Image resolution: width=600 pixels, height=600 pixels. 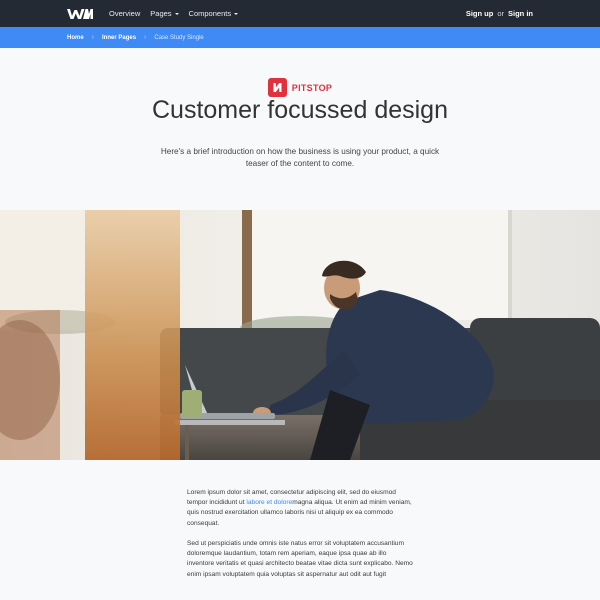 What do you see at coordinates (80, 14) in the screenshot?
I see `wm-logo-icon` at bounding box center [80, 14].